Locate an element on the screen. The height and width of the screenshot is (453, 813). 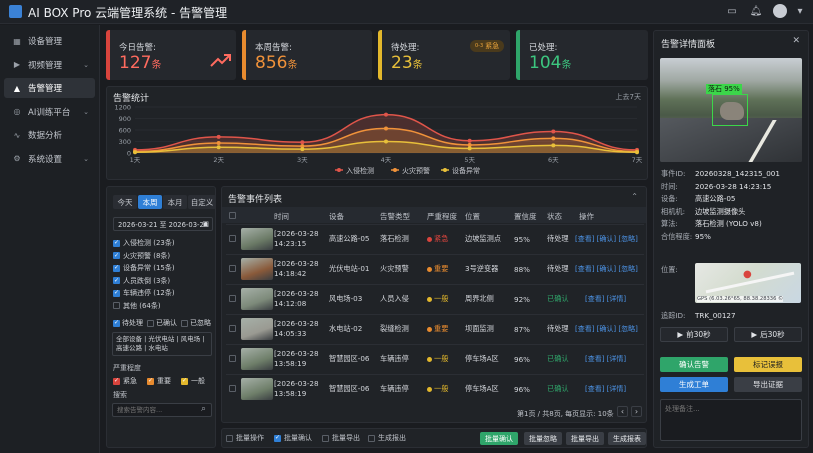
type-filter-checkbox: 其他 (64条) is located at coordinates (137, 306).